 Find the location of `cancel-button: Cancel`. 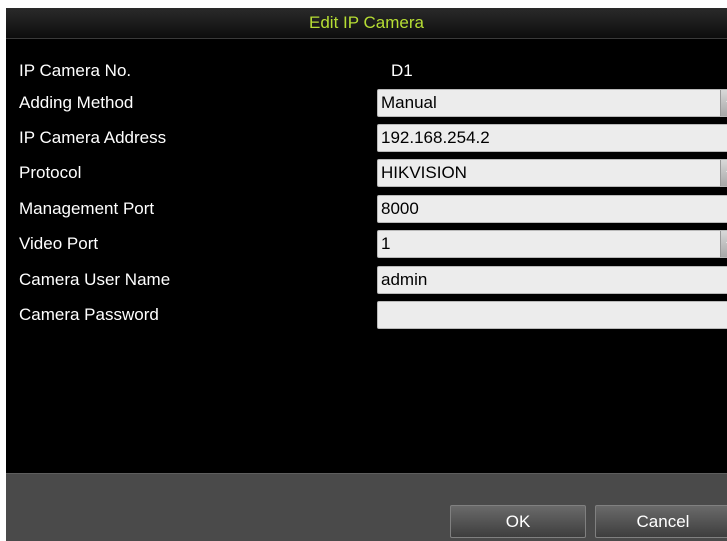

cancel-button: Cancel is located at coordinates (661, 521).